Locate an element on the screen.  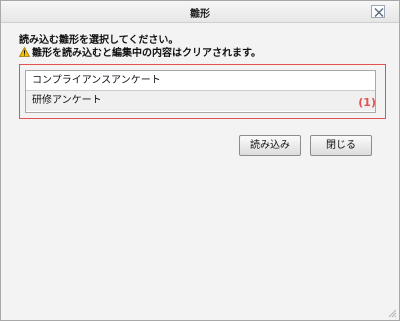
warning-icon is located at coordinates (24, 51).